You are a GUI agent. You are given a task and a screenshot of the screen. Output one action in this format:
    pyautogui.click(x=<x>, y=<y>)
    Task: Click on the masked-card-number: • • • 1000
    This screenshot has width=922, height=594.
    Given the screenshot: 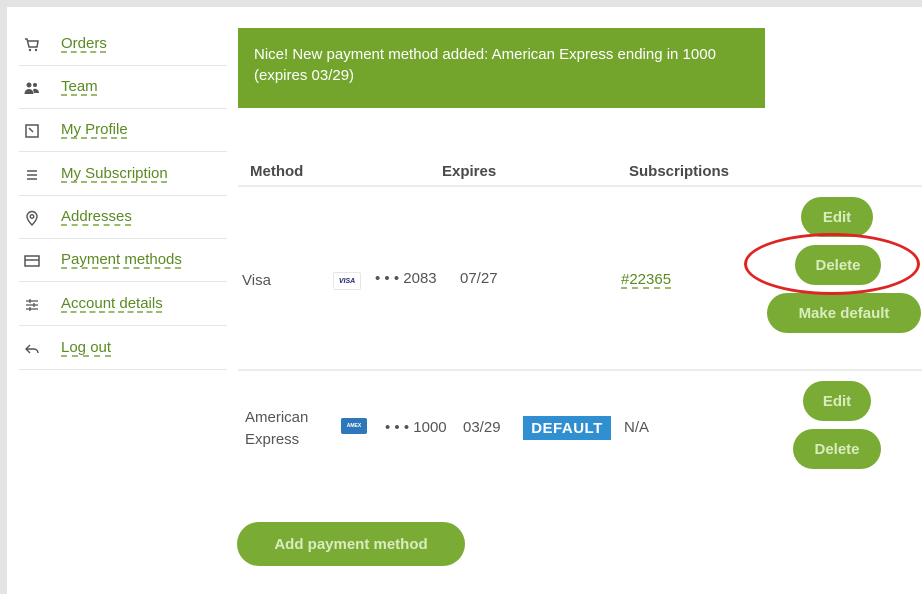 What is the action you would take?
    pyautogui.click(x=416, y=427)
    